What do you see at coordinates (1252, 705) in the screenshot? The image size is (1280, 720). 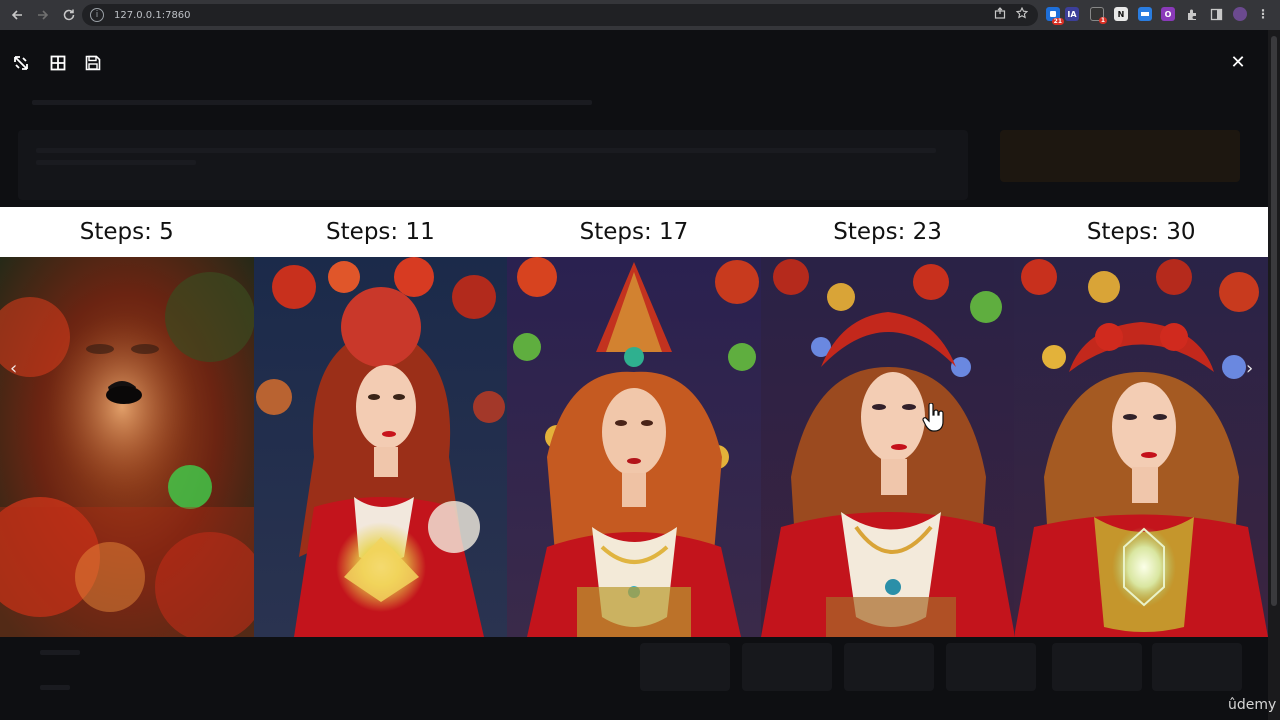 I see `udemy-watermark: ûdemy` at bounding box center [1252, 705].